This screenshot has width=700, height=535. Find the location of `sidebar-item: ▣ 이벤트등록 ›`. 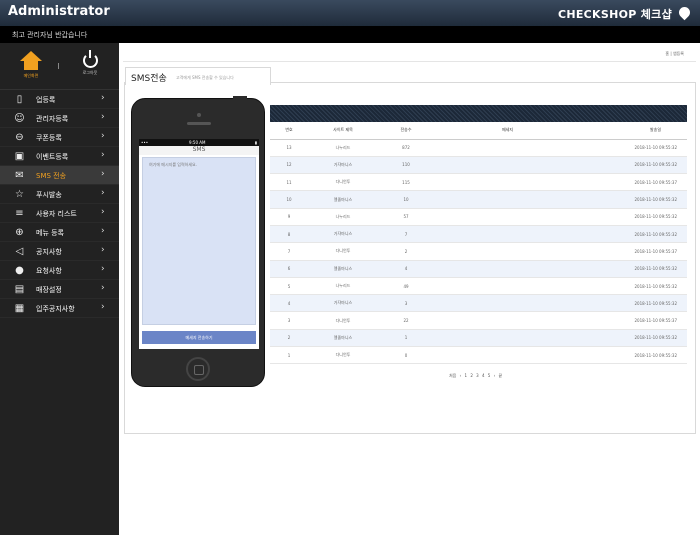

sidebar-item: ▣ 이벤트등록 › is located at coordinates (59, 156).